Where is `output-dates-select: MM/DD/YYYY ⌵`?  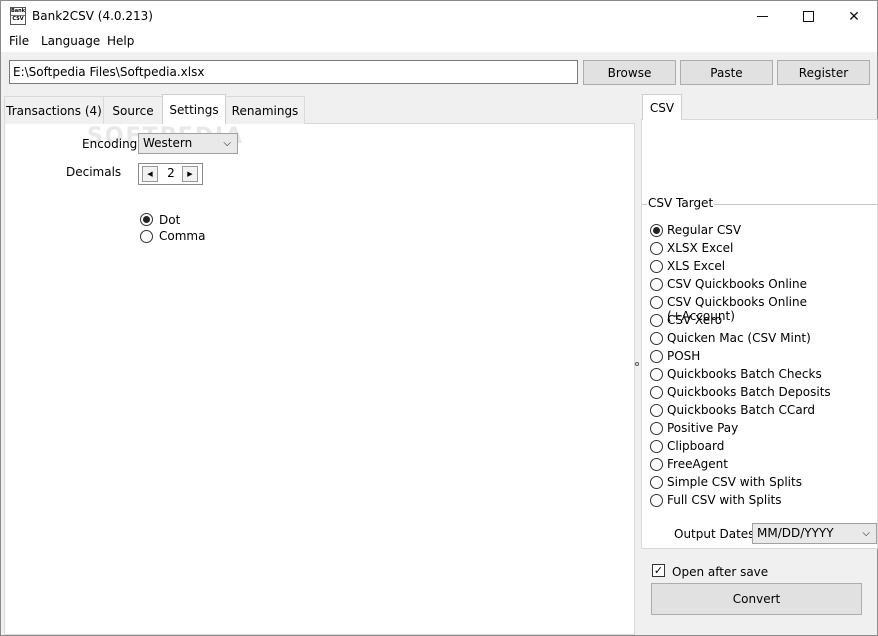 output-dates-select: MM/DD/YYYY ⌵ is located at coordinates (814, 533).